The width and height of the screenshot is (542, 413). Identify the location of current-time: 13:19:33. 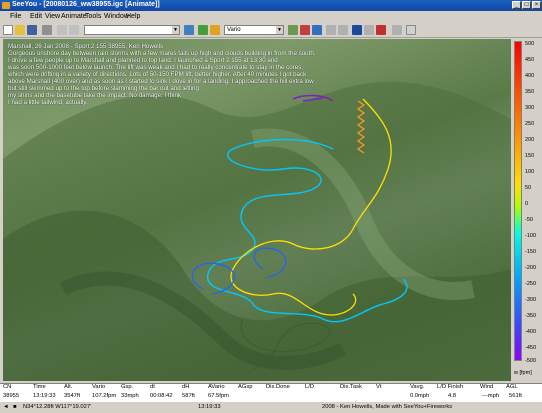
(209, 407).